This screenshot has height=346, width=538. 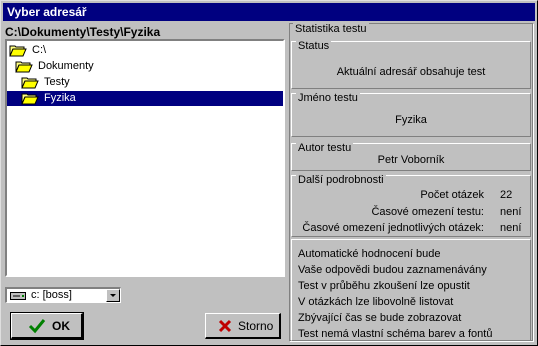 What do you see at coordinates (427, 212) in the screenshot?
I see `detail-label: Časové omezení testu:` at bounding box center [427, 212].